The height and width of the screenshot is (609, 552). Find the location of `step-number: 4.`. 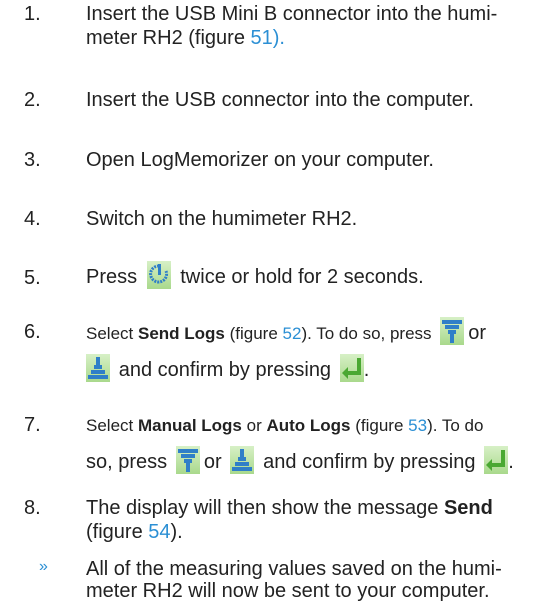

step-number: 4. is located at coordinates (32, 219).